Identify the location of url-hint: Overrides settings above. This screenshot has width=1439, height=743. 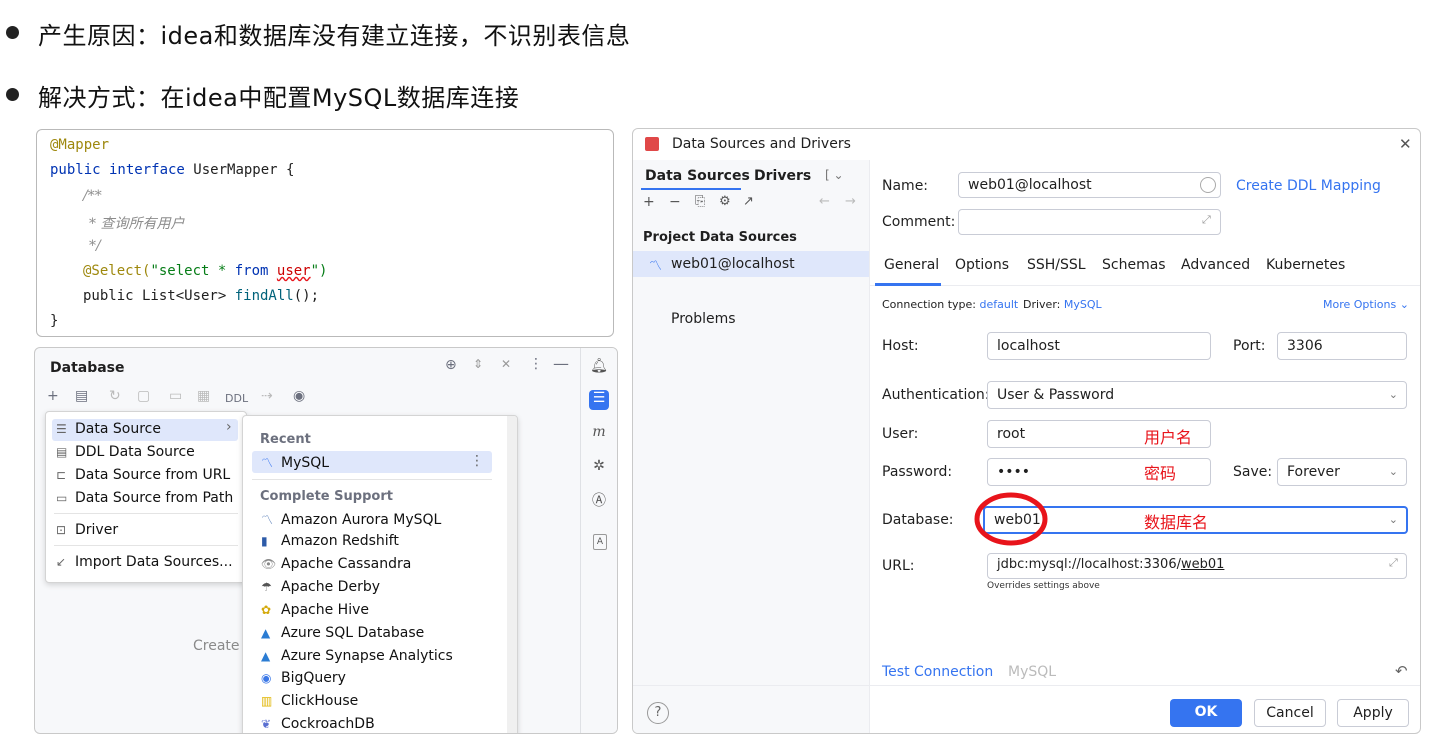
(1043, 586).